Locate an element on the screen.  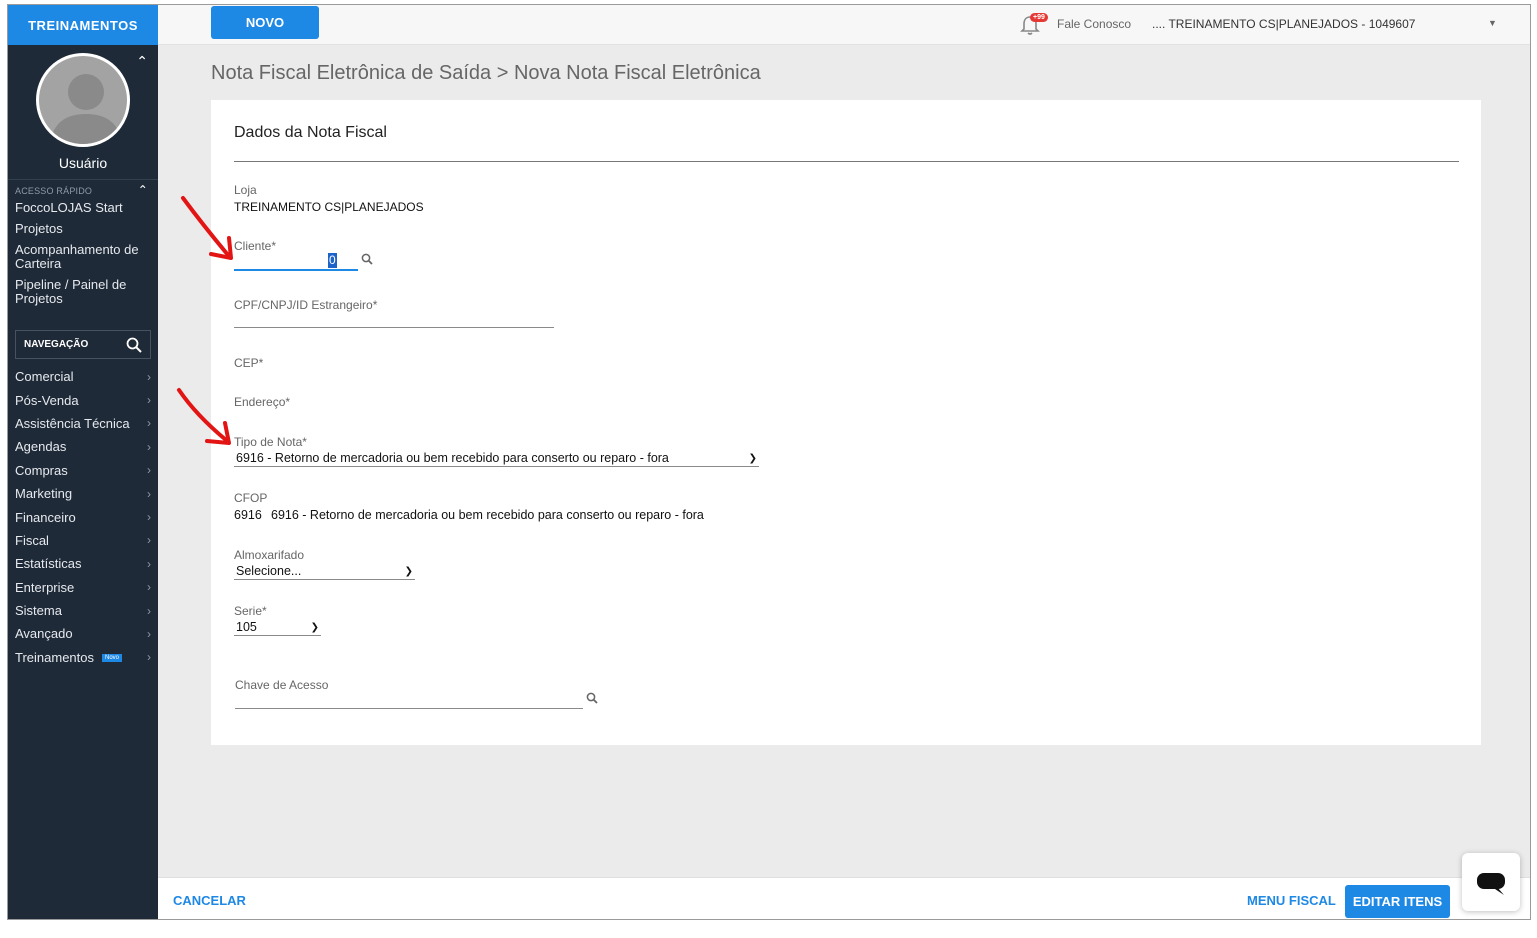
nav-item-label: Financeiro is located at coordinates (45, 517).